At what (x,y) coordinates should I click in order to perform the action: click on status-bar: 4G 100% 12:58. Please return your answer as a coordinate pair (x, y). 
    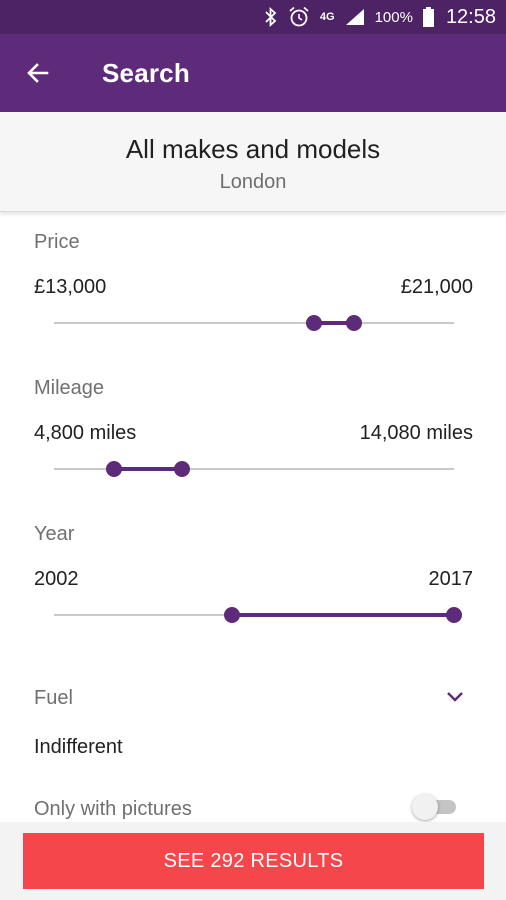
    Looking at the image, I should click on (253, 17).